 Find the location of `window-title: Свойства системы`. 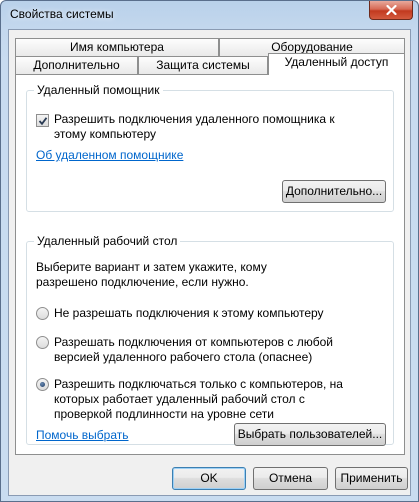

window-title: Свойства системы is located at coordinates (62, 14).